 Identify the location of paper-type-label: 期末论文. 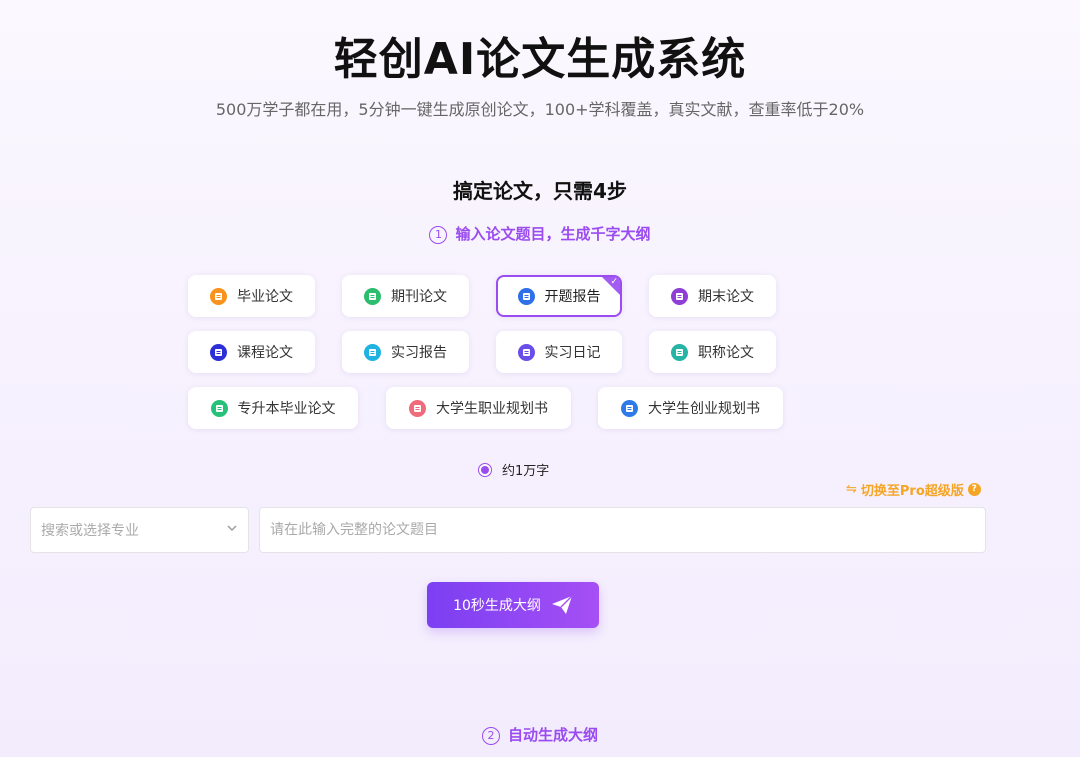
(726, 297).